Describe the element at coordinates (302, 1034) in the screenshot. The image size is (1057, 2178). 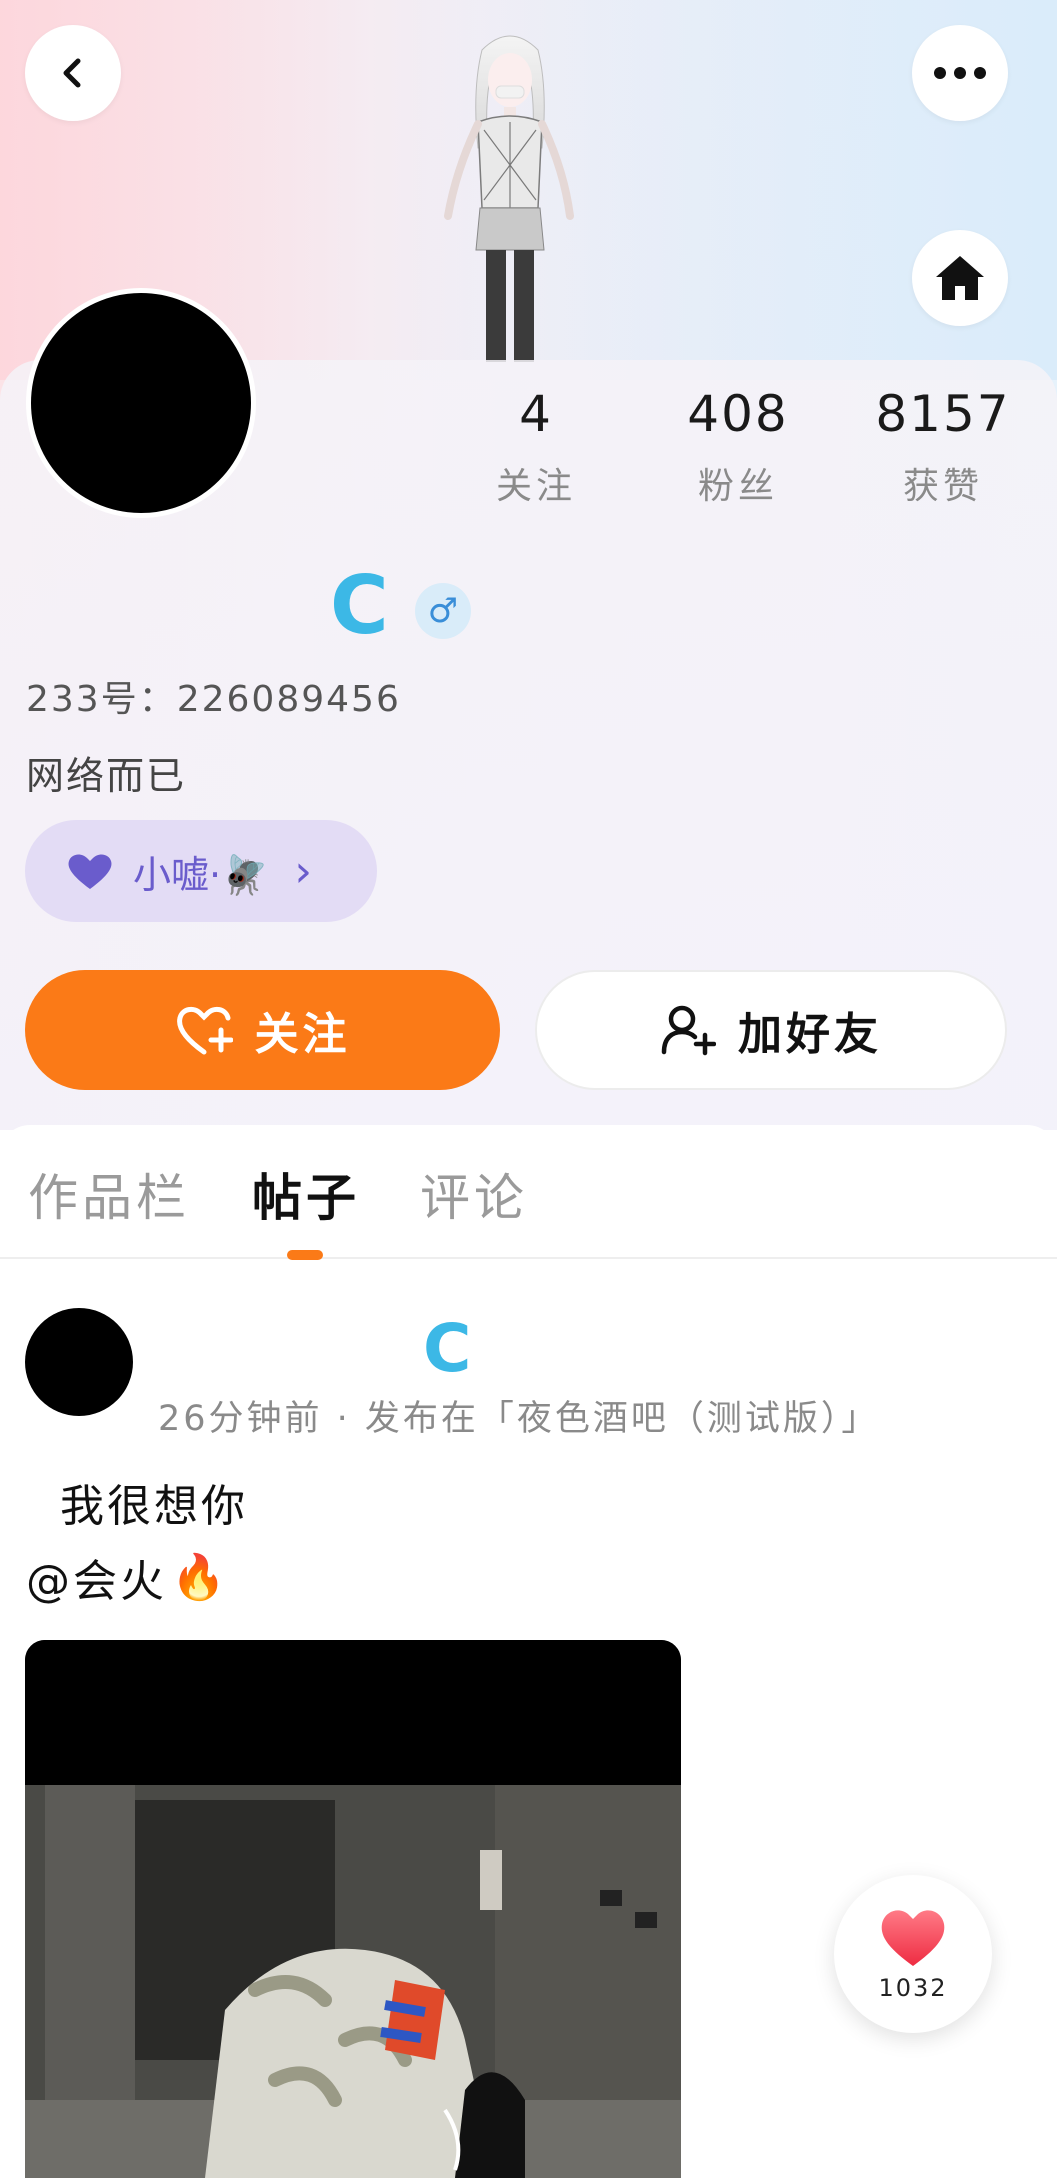
I see `follow-label: 关注` at that location.